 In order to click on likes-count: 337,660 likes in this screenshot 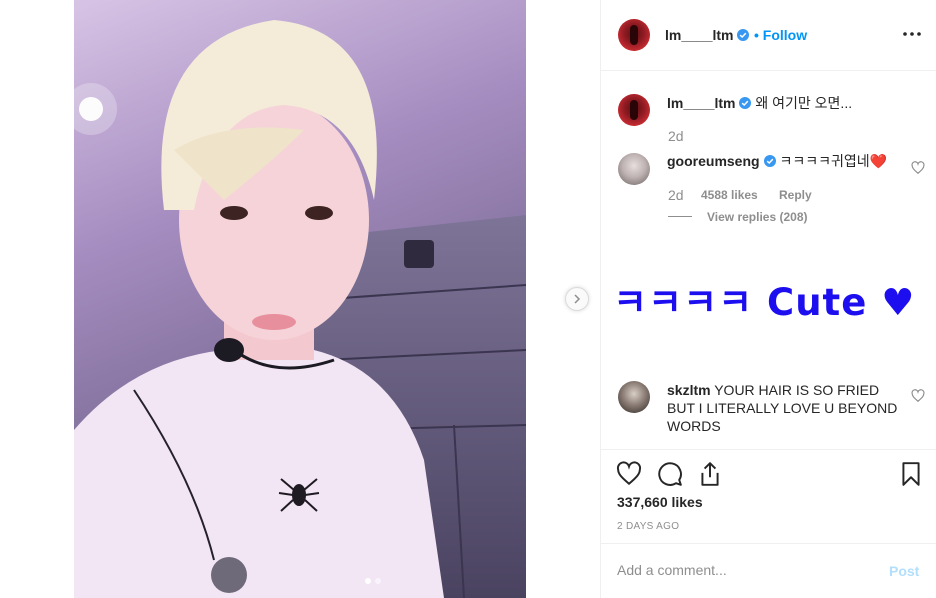, I will do `click(660, 502)`.